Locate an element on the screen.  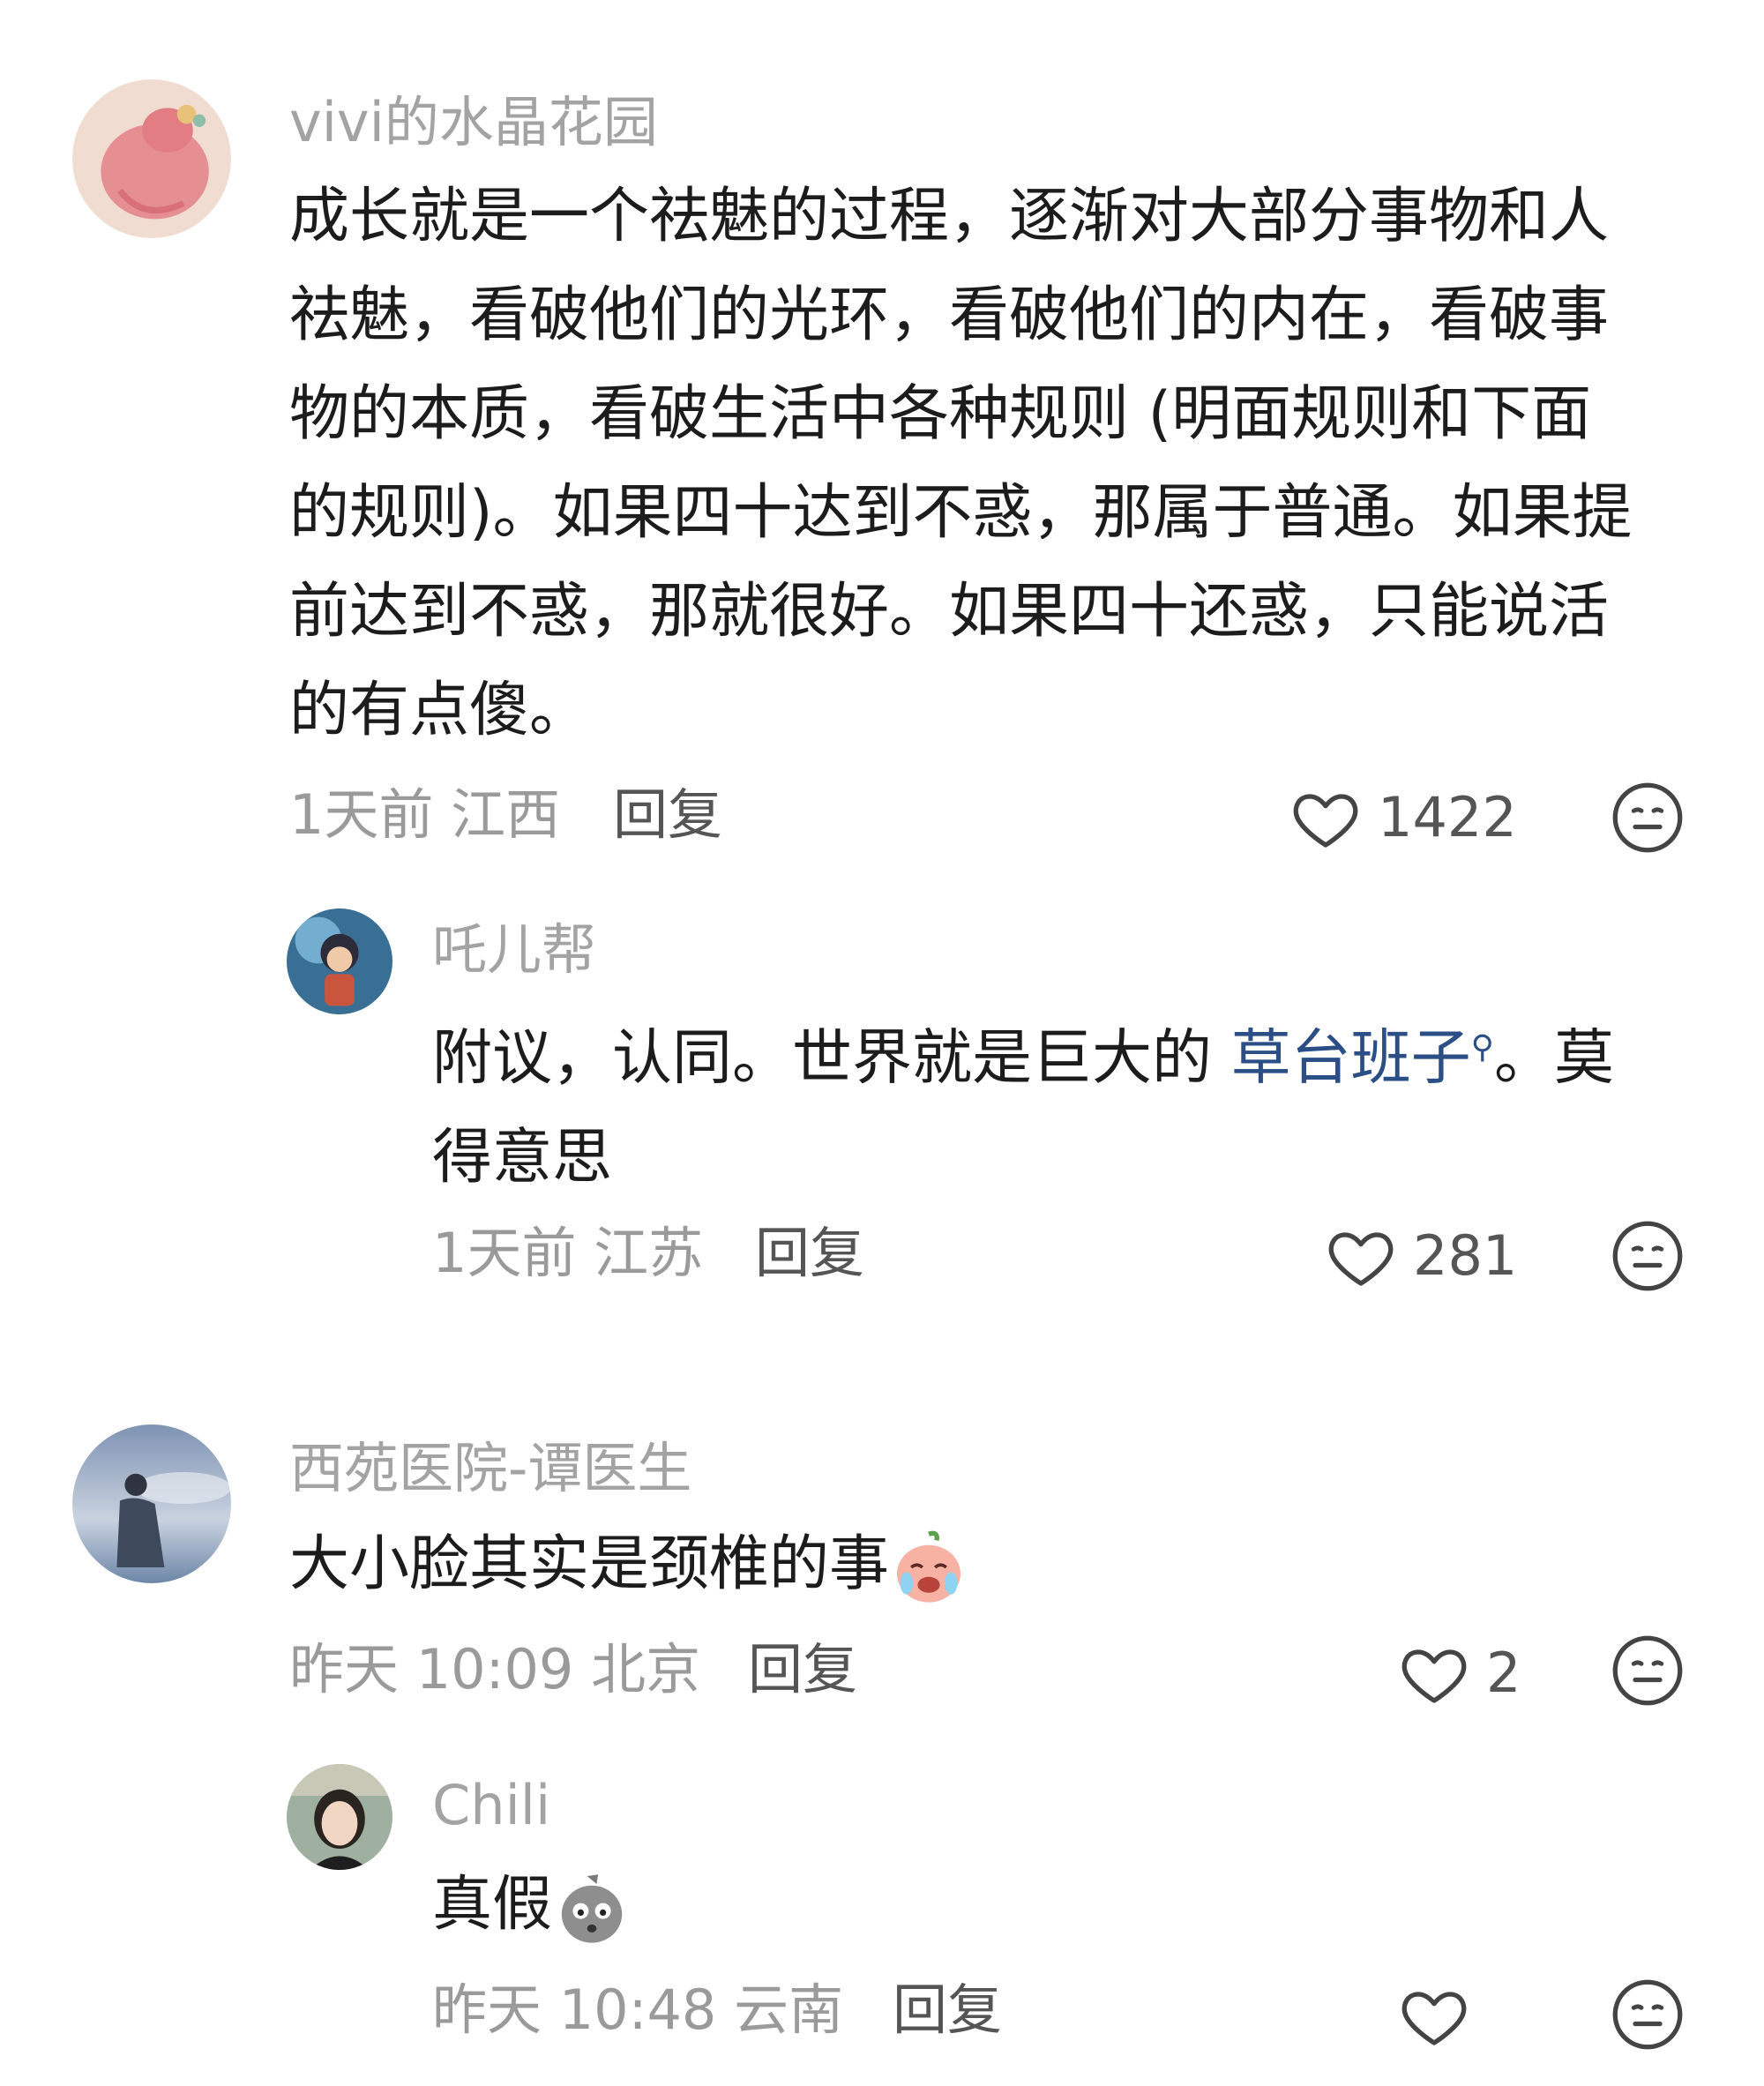
search-icon: ⚲ is located at coordinates (1482, 1047).